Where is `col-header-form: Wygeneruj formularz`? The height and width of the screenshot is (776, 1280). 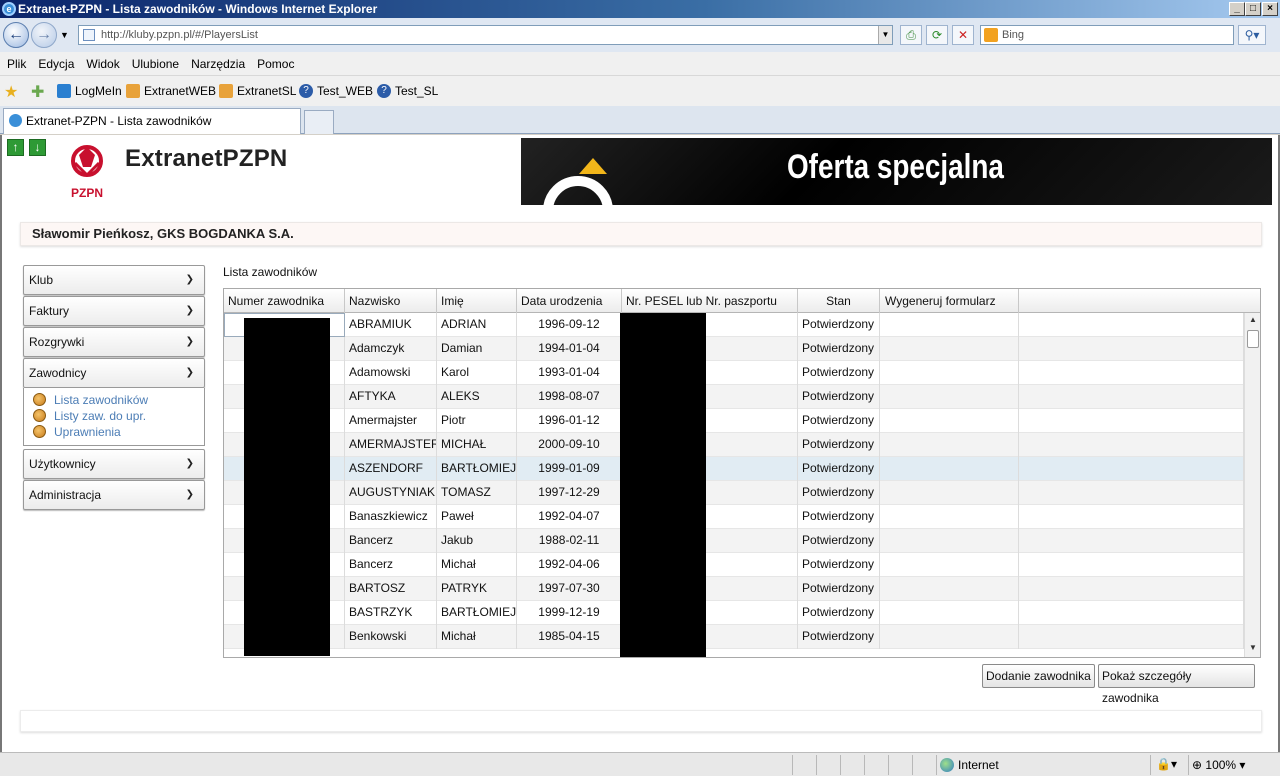
col-header-form: Wygeneruj formularz is located at coordinates (949, 301).